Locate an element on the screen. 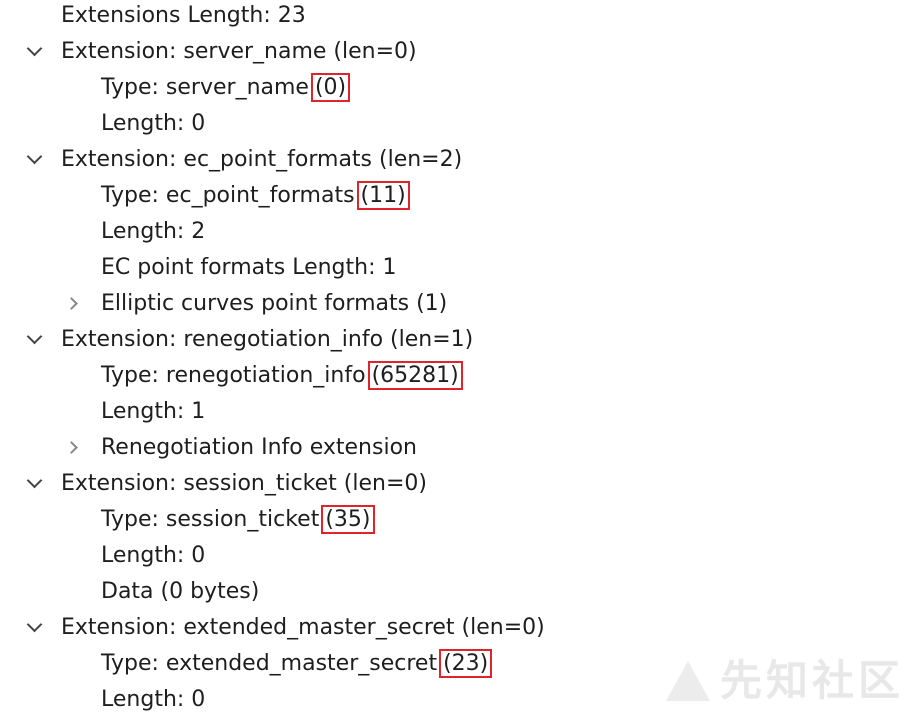 The width and height of the screenshot is (924, 718). highlighted-type-code: (65281) is located at coordinates (415, 375).